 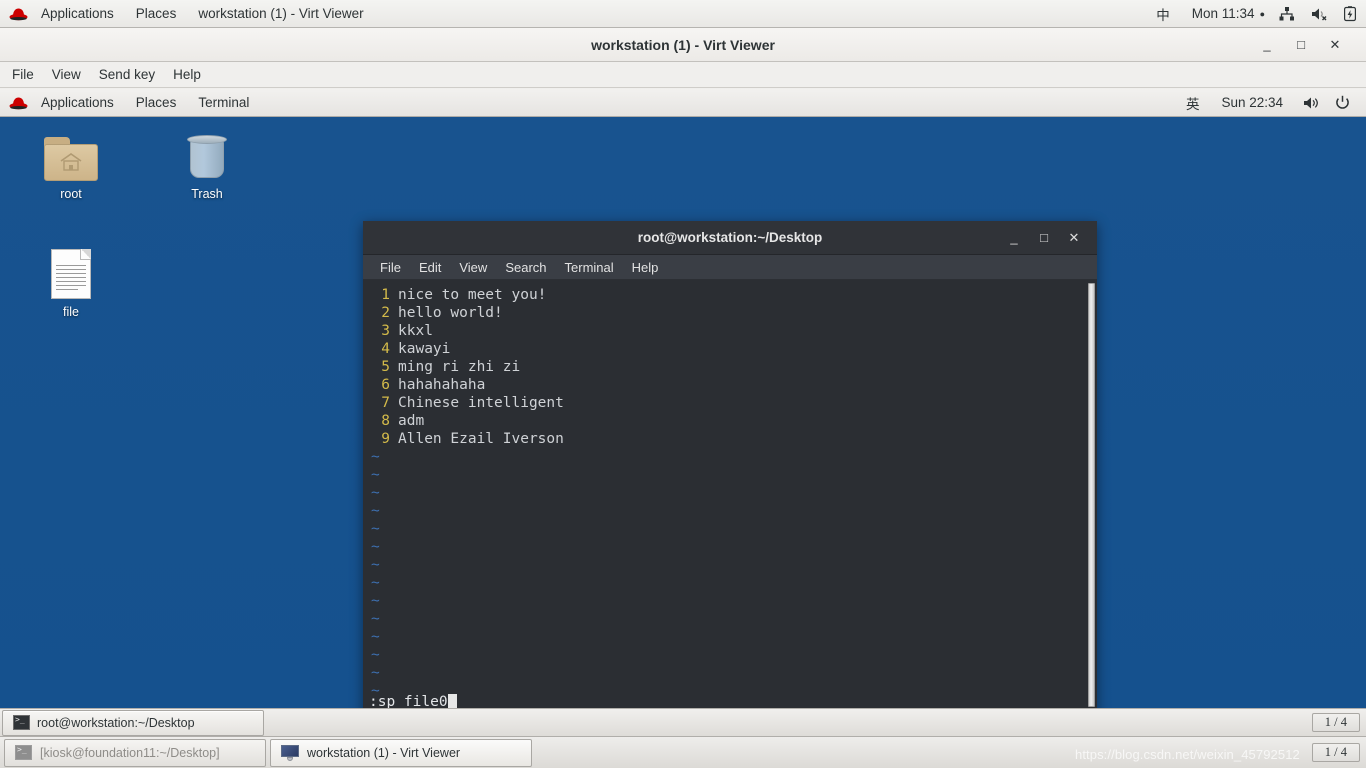 I want to click on virt-viewer-menu-view: View, so click(x=66, y=75).